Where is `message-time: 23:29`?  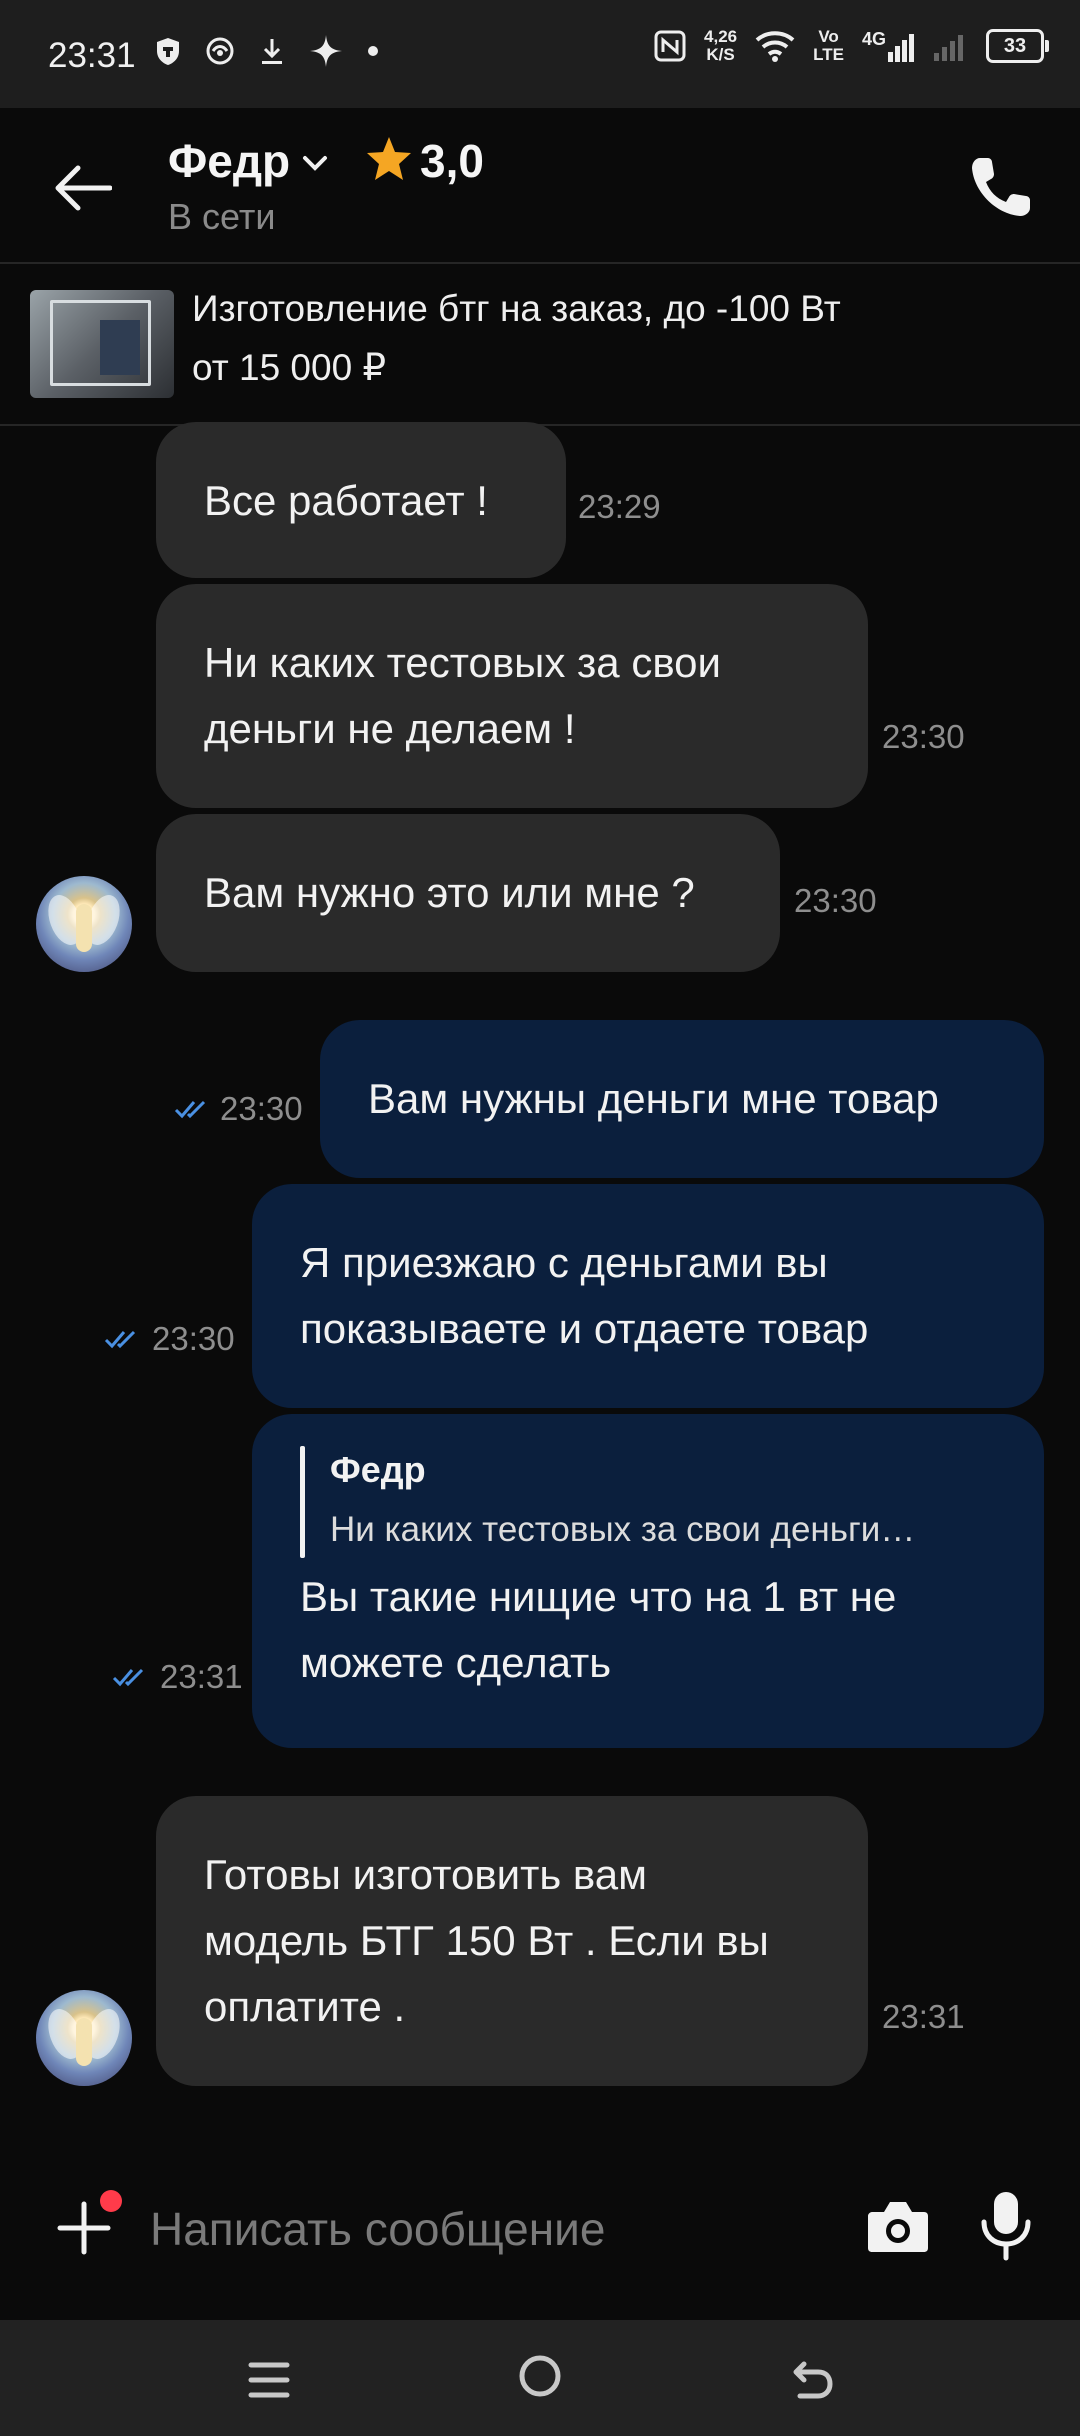
message-time: 23:29 is located at coordinates (619, 506).